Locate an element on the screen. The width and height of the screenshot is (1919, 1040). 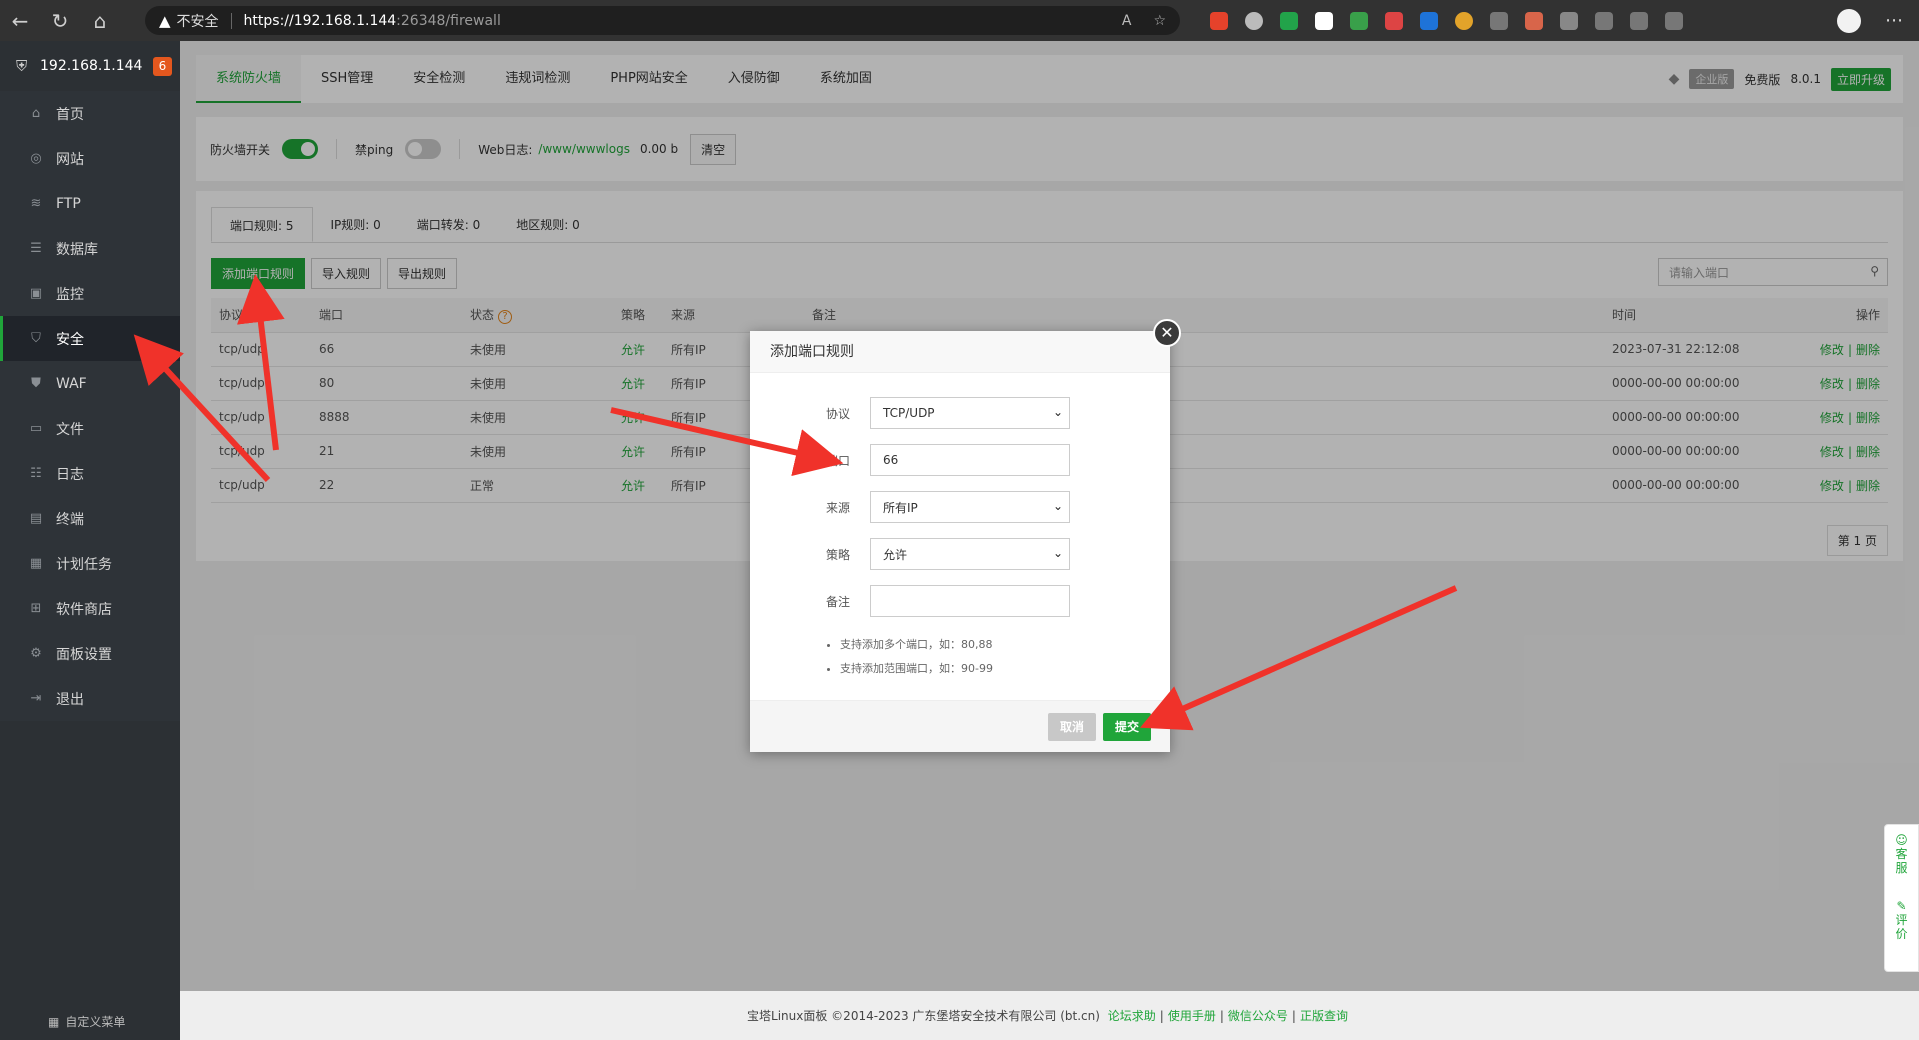
favorite-star-icon: ☆ is located at coordinates (1159, 21).